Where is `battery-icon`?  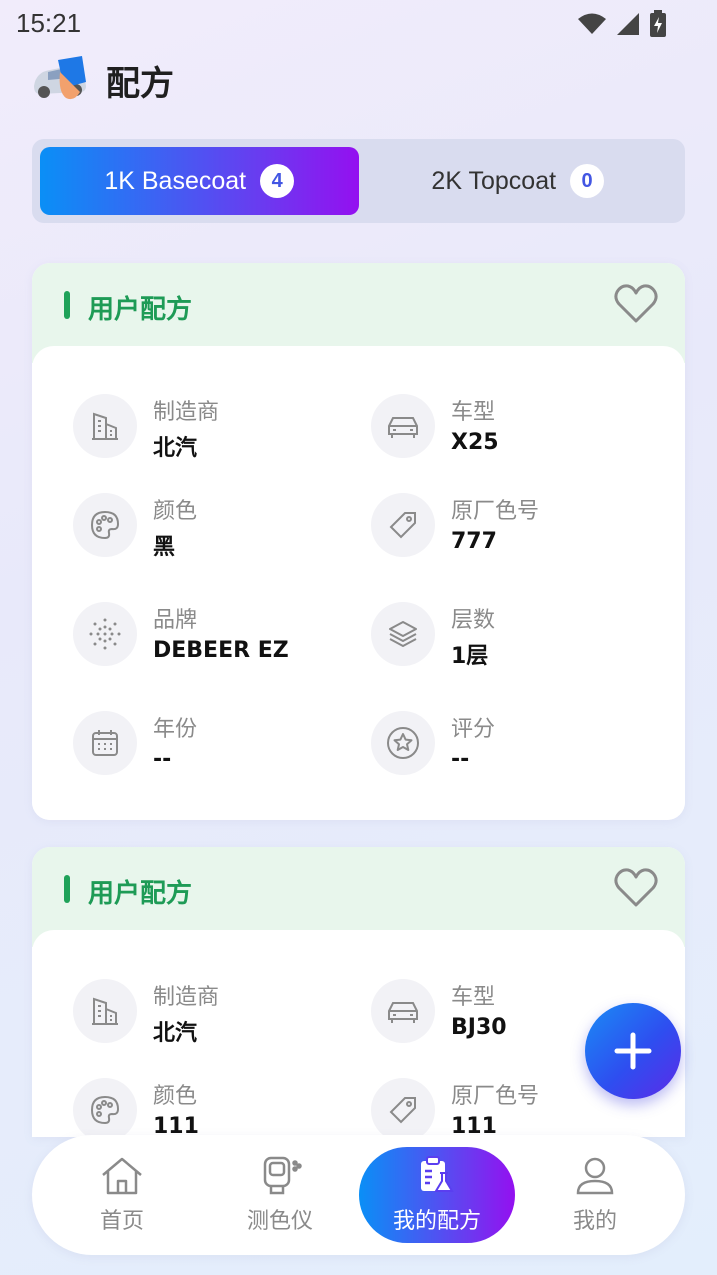 battery-icon is located at coordinates (658, 23).